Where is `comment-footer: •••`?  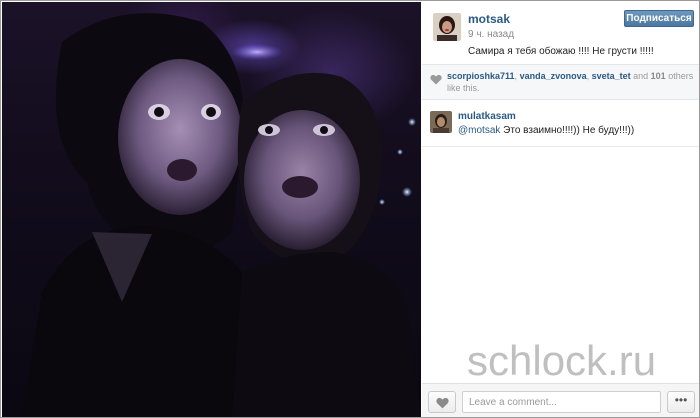
comment-footer: ••• is located at coordinates (560, 400).